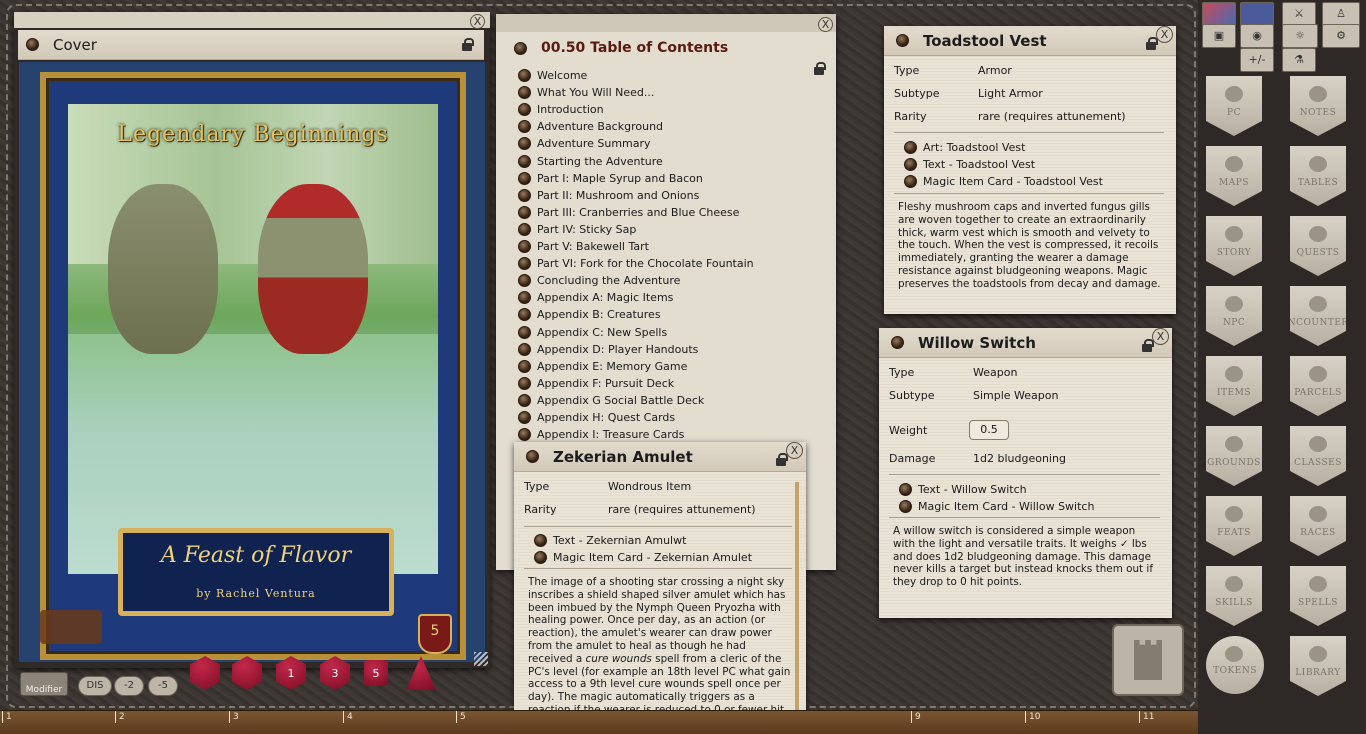  Describe the element at coordinates (1257, 14) in the screenshot. I see `pointer-tool-button` at that location.